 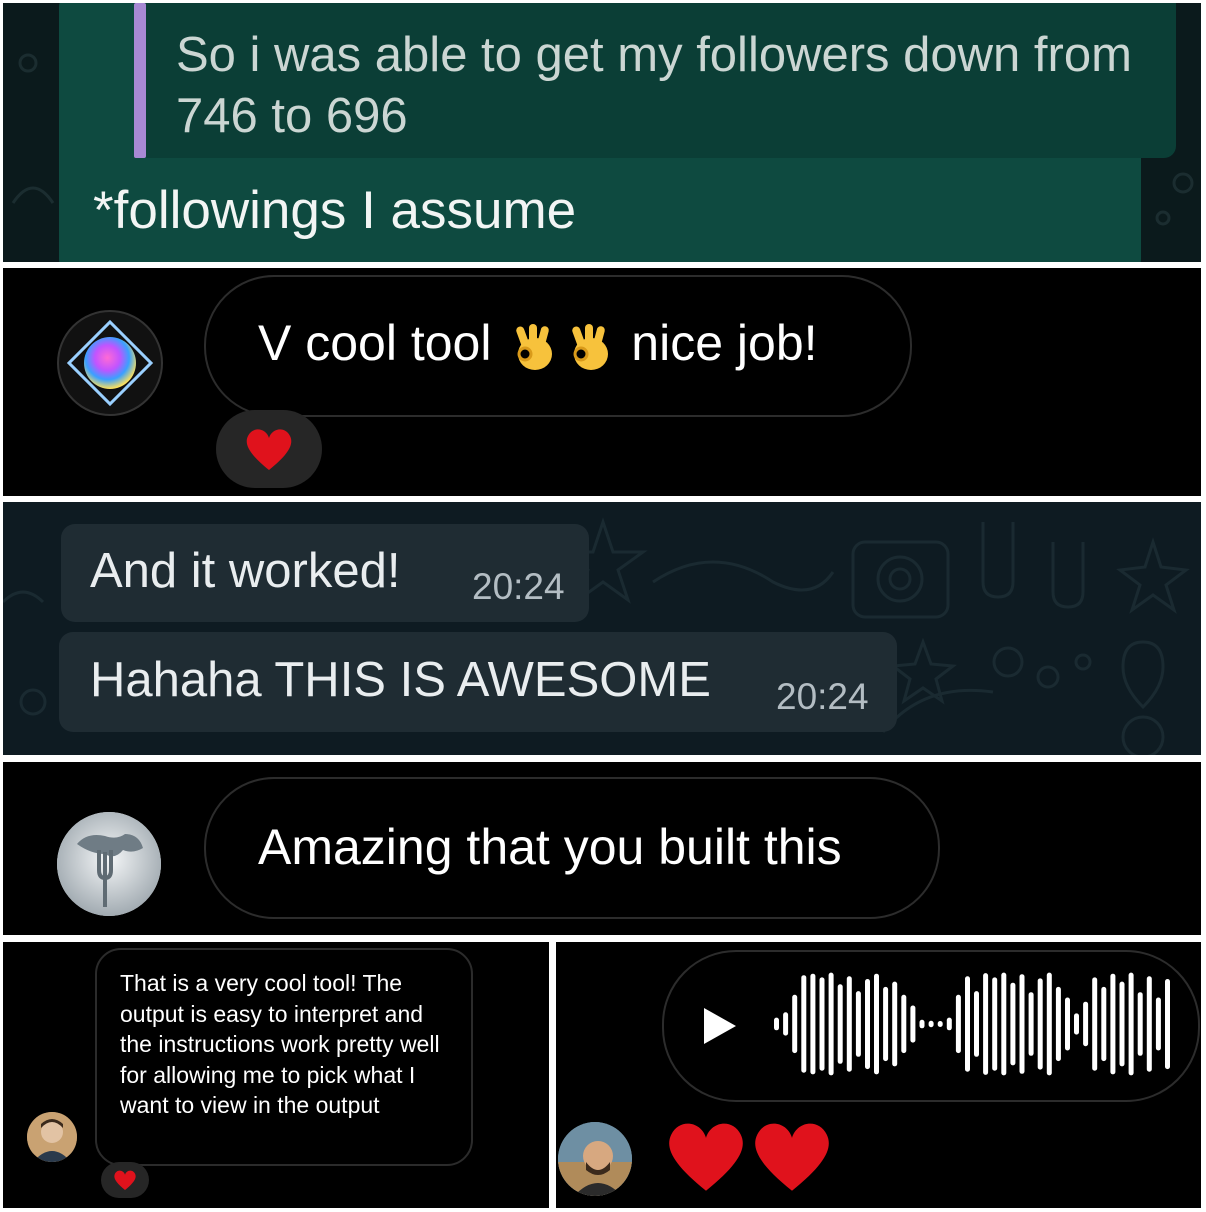 What do you see at coordinates (140, 80) in the screenshot?
I see `quote-accent-bar` at bounding box center [140, 80].